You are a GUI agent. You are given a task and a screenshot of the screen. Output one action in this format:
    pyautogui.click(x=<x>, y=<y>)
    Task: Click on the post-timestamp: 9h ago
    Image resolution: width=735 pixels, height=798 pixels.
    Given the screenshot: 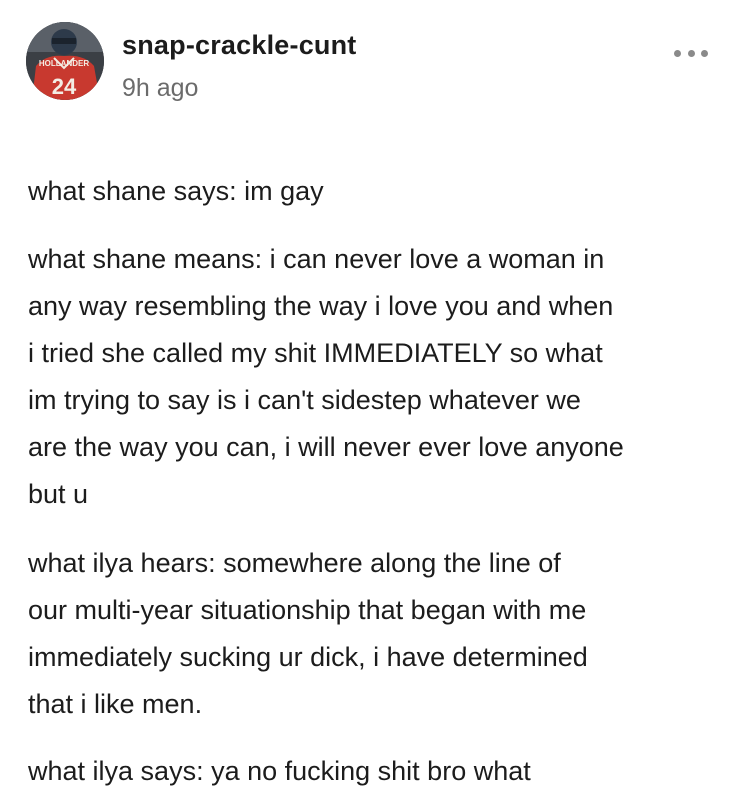 What is the action you would take?
    pyautogui.click(x=160, y=88)
    